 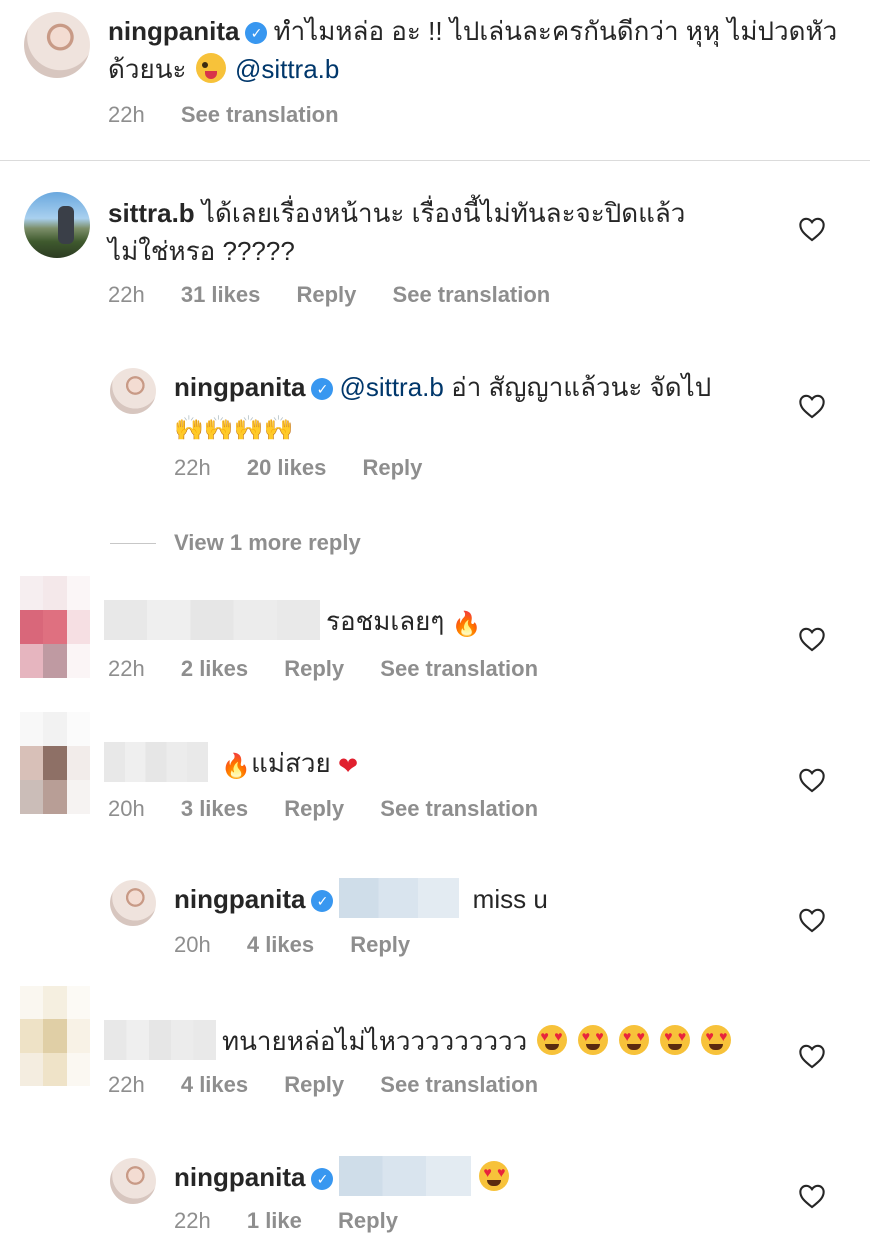 What do you see at coordinates (291, 763) in the screenshot?
I see `comment-text: แม่สวย` at bounding box center [291, 763].